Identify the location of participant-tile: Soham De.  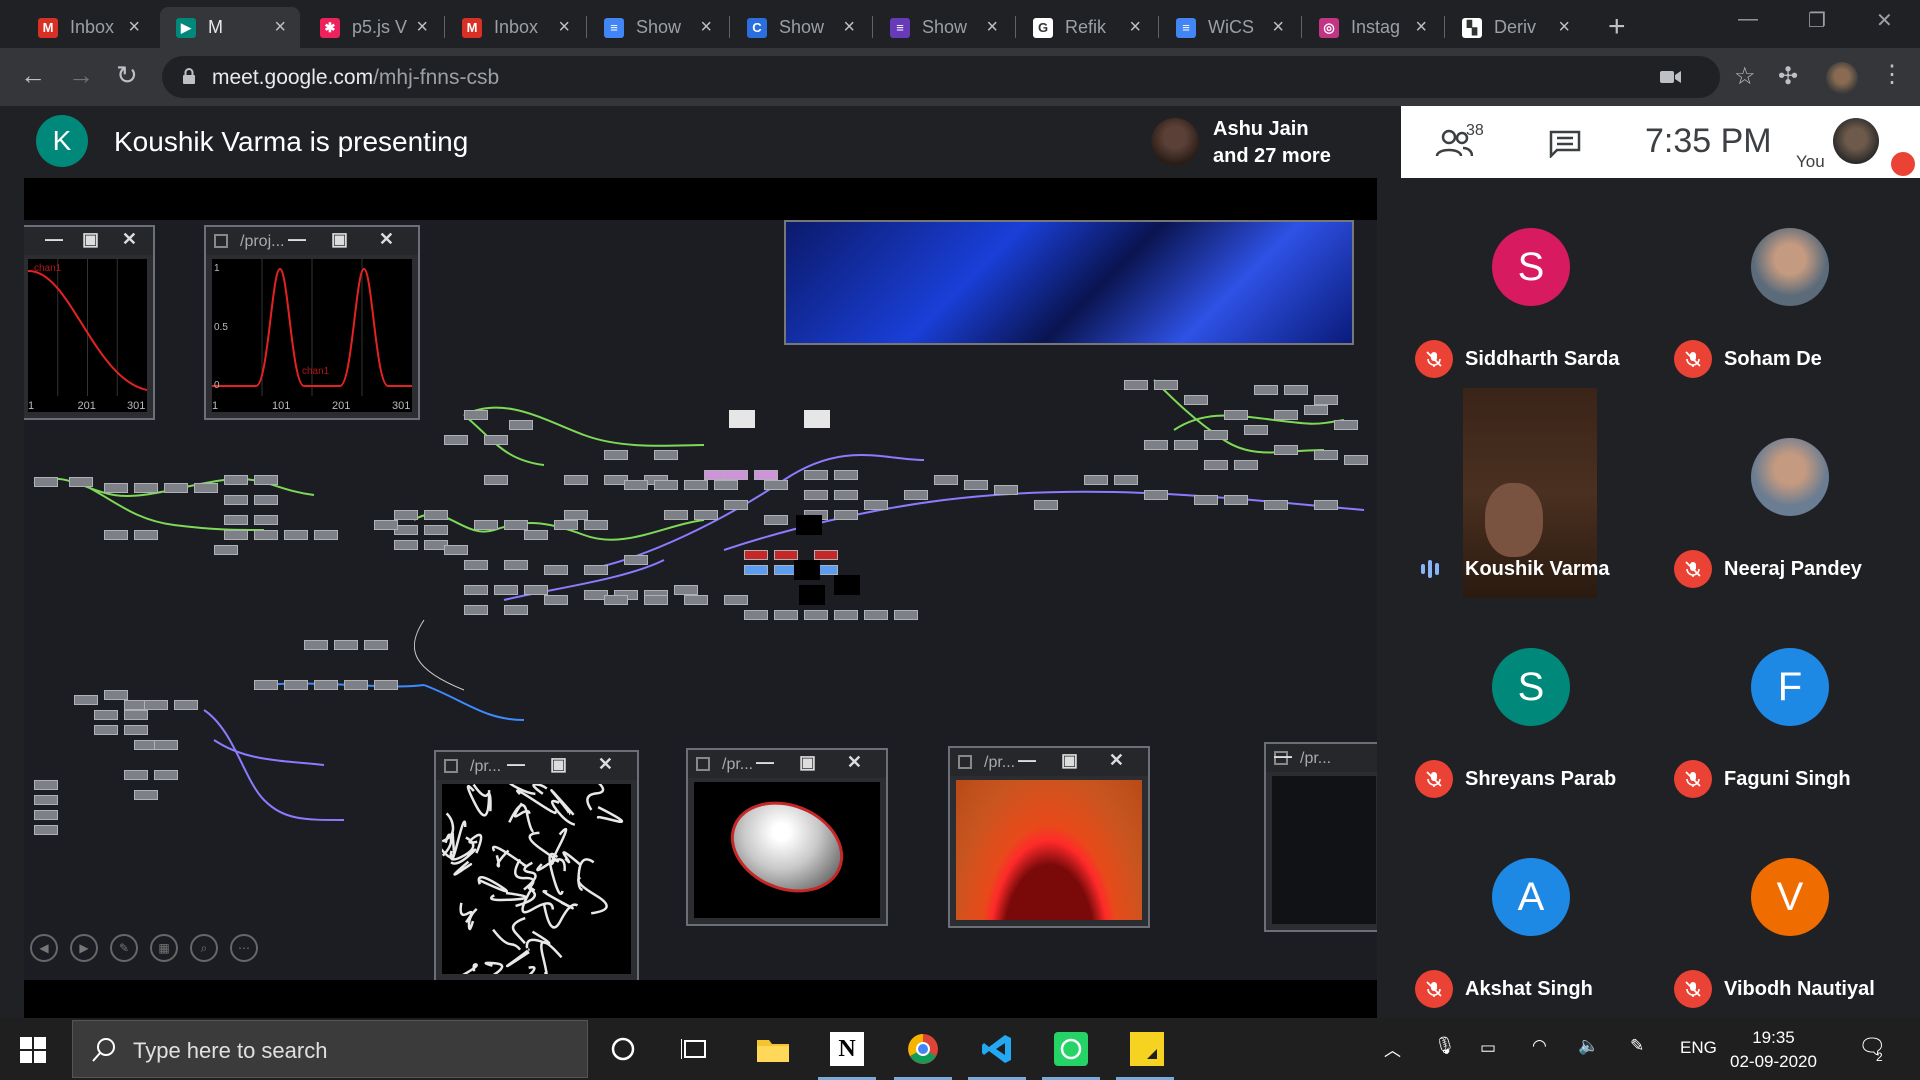
(1789, 283).